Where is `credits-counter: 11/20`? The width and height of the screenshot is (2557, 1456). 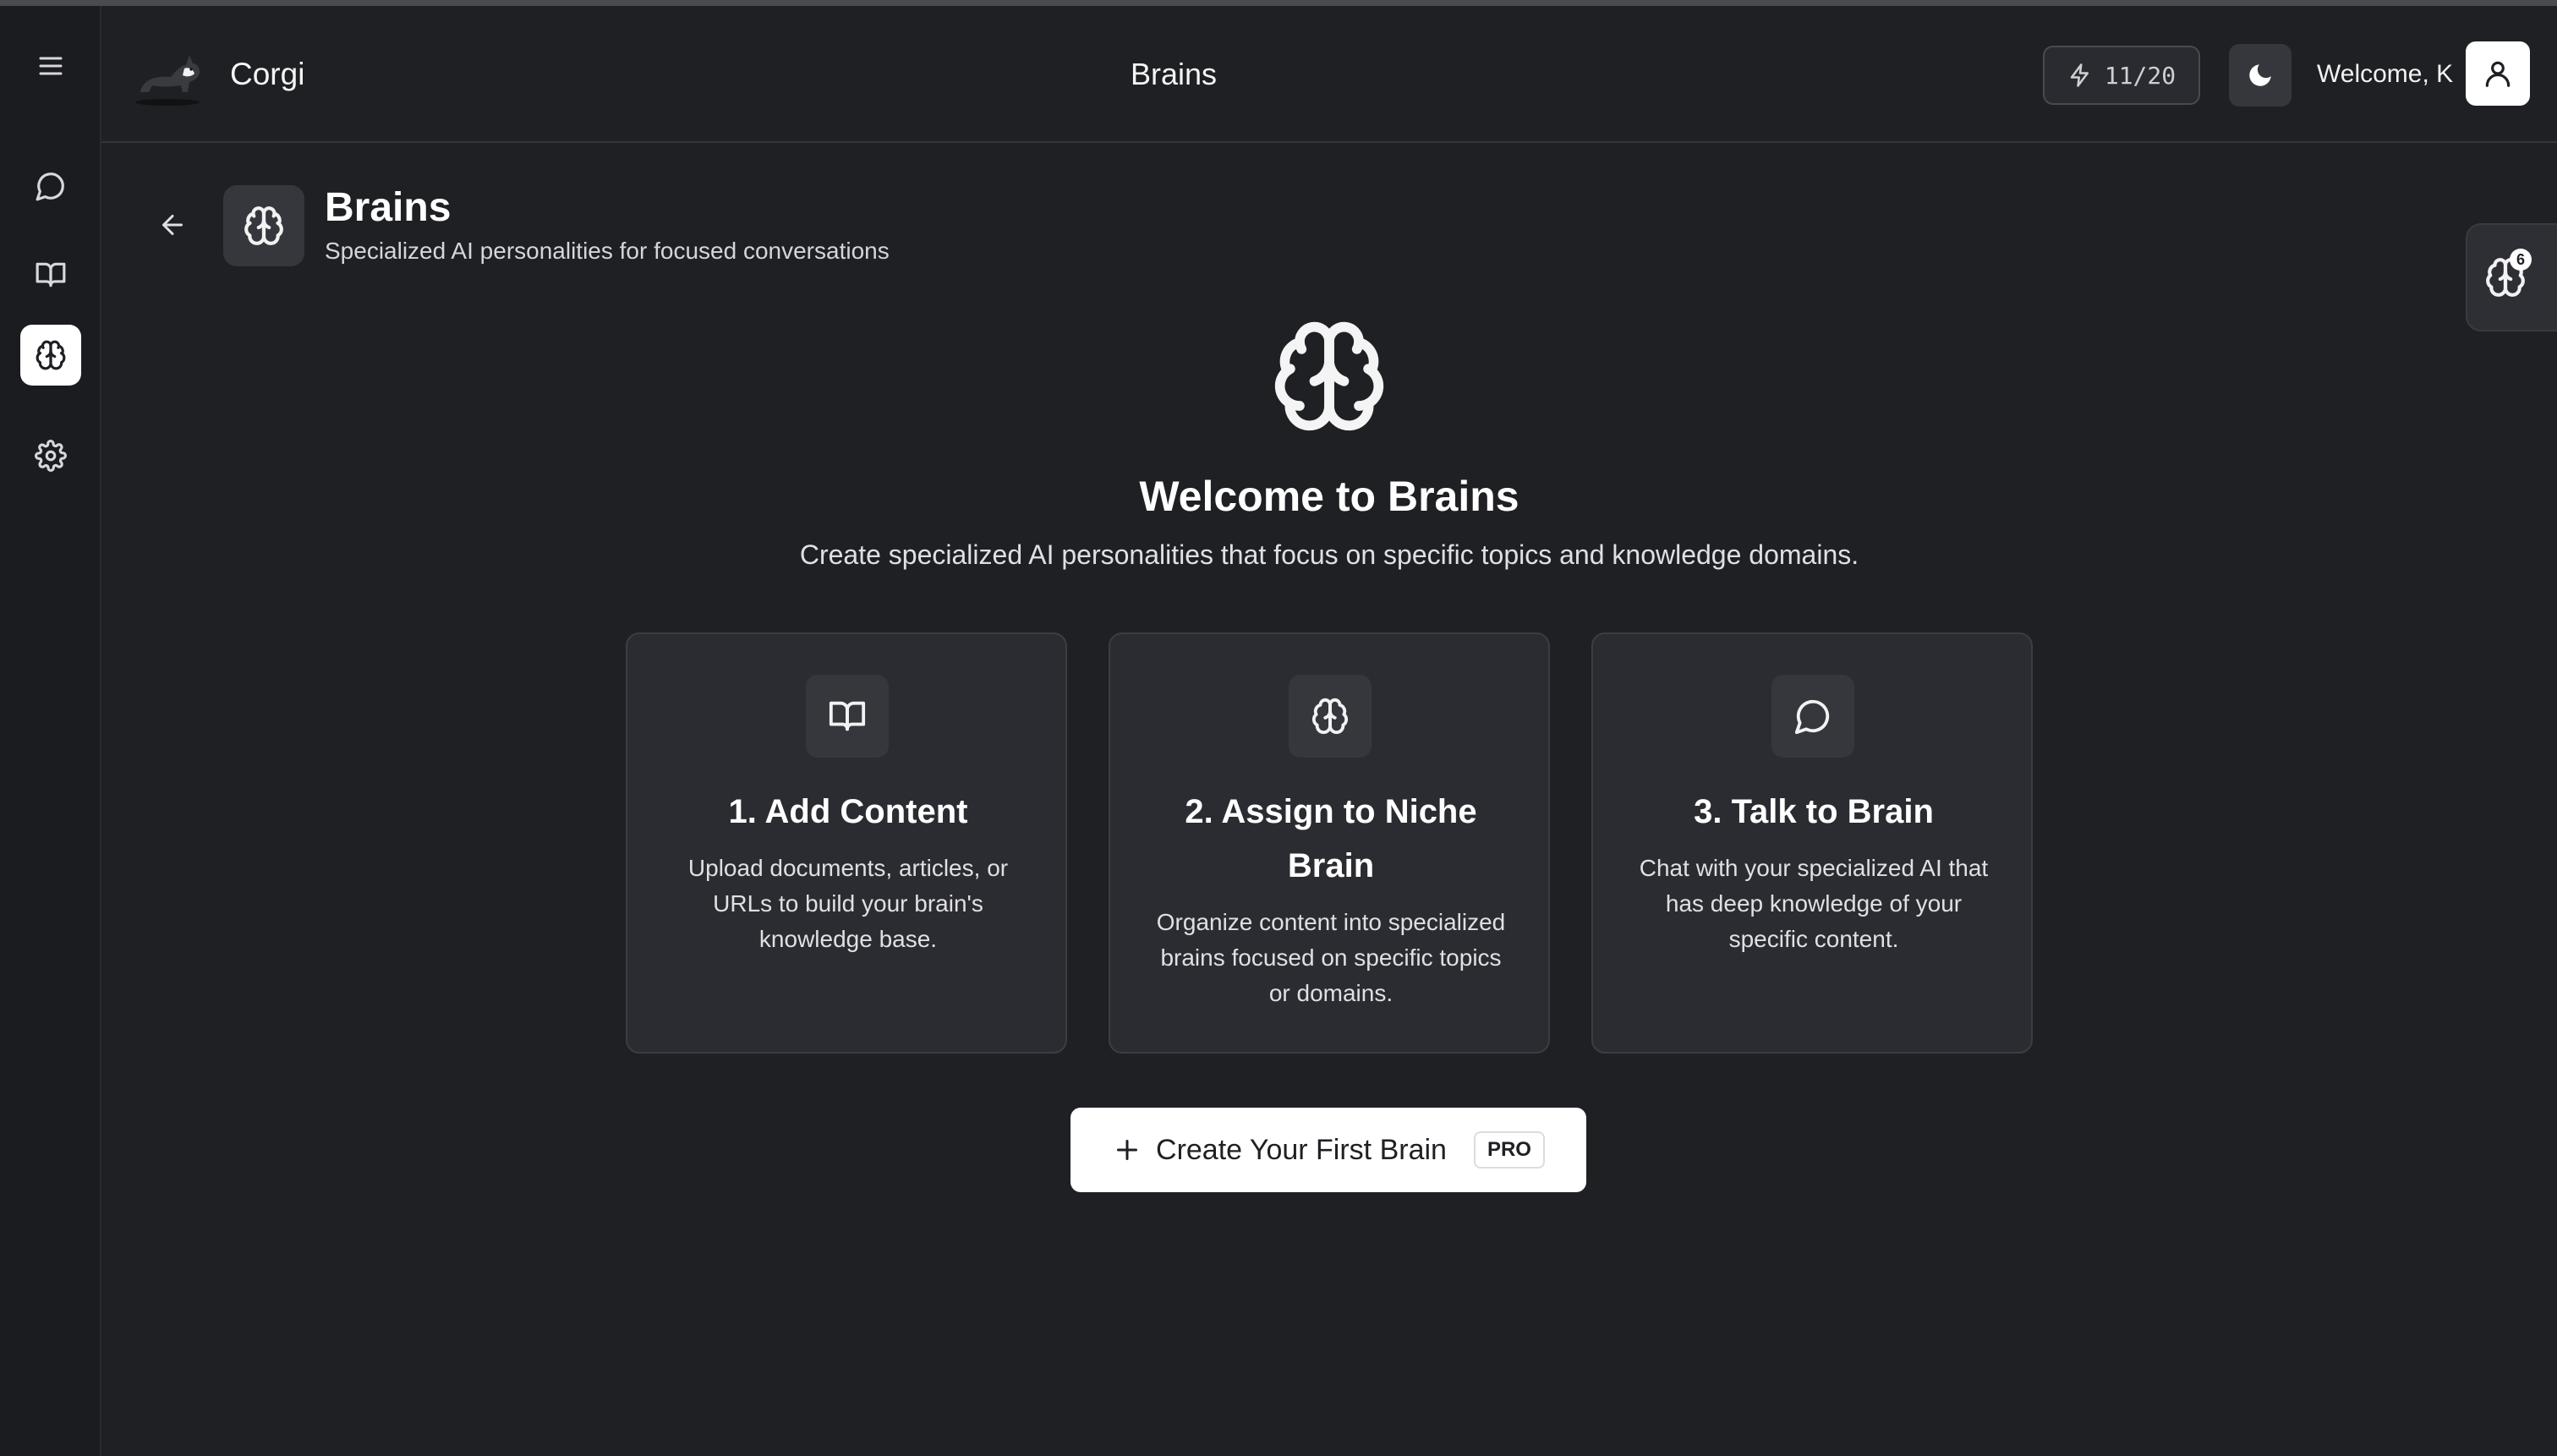
credits-counter: 11/20 is located at coordinates (2121, 75).